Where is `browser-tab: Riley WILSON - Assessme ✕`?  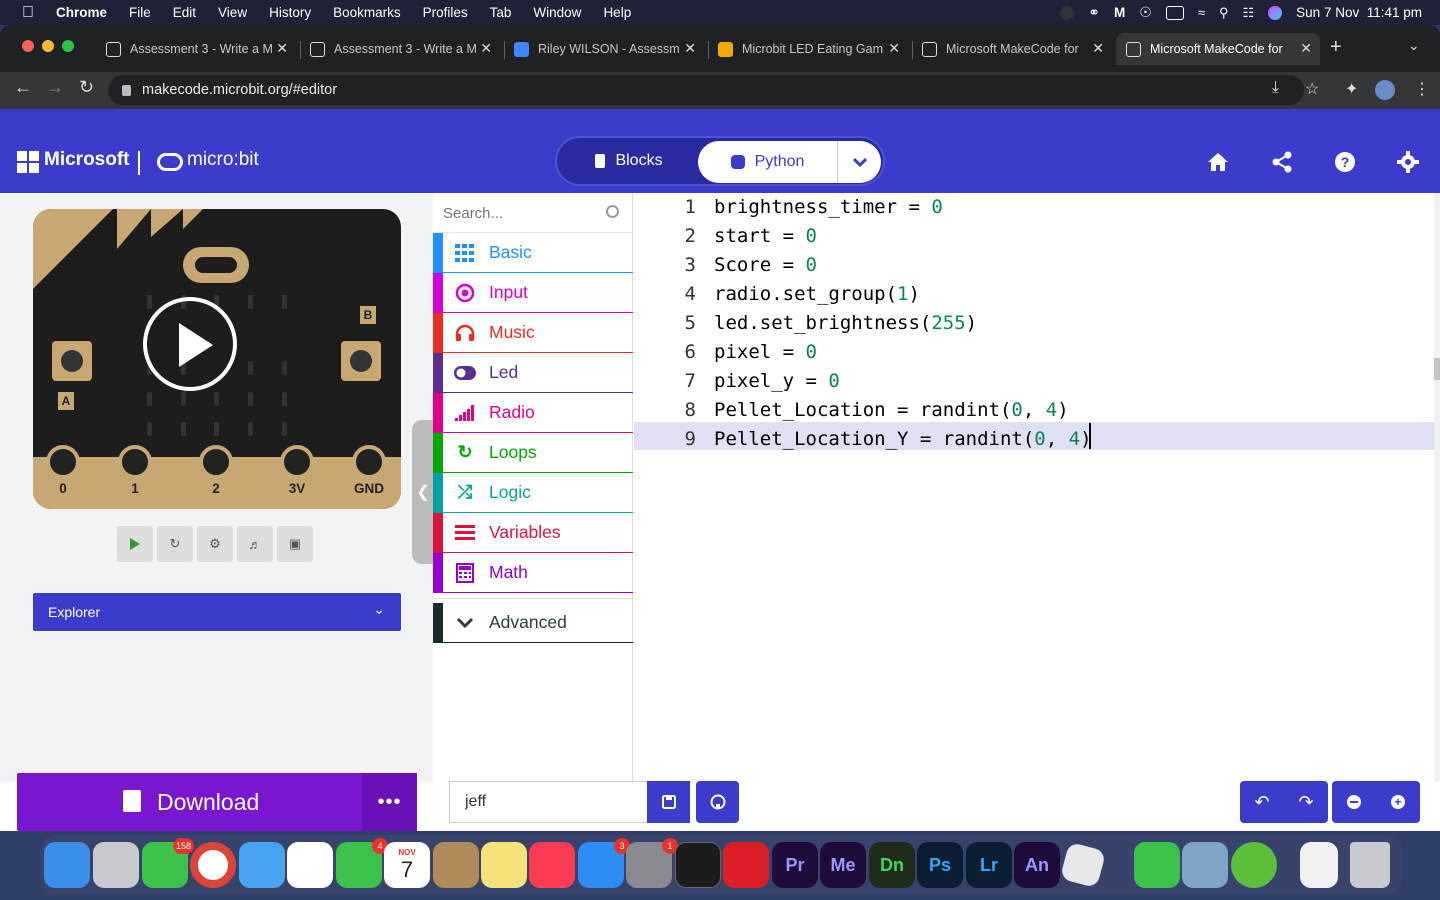
browser-tab: Riley WILSON - Assessme ✕ is located at coordinates (604, 49).